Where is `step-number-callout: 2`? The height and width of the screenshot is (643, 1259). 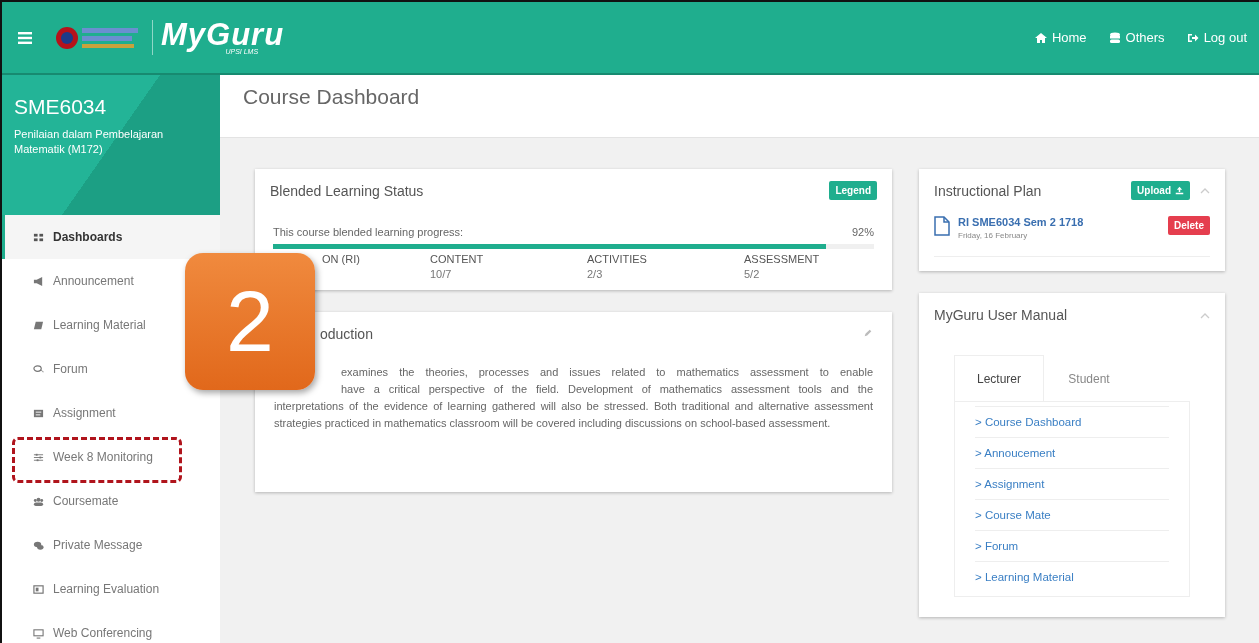
step-number-callout: 2 is located at coordinates (250, 321).